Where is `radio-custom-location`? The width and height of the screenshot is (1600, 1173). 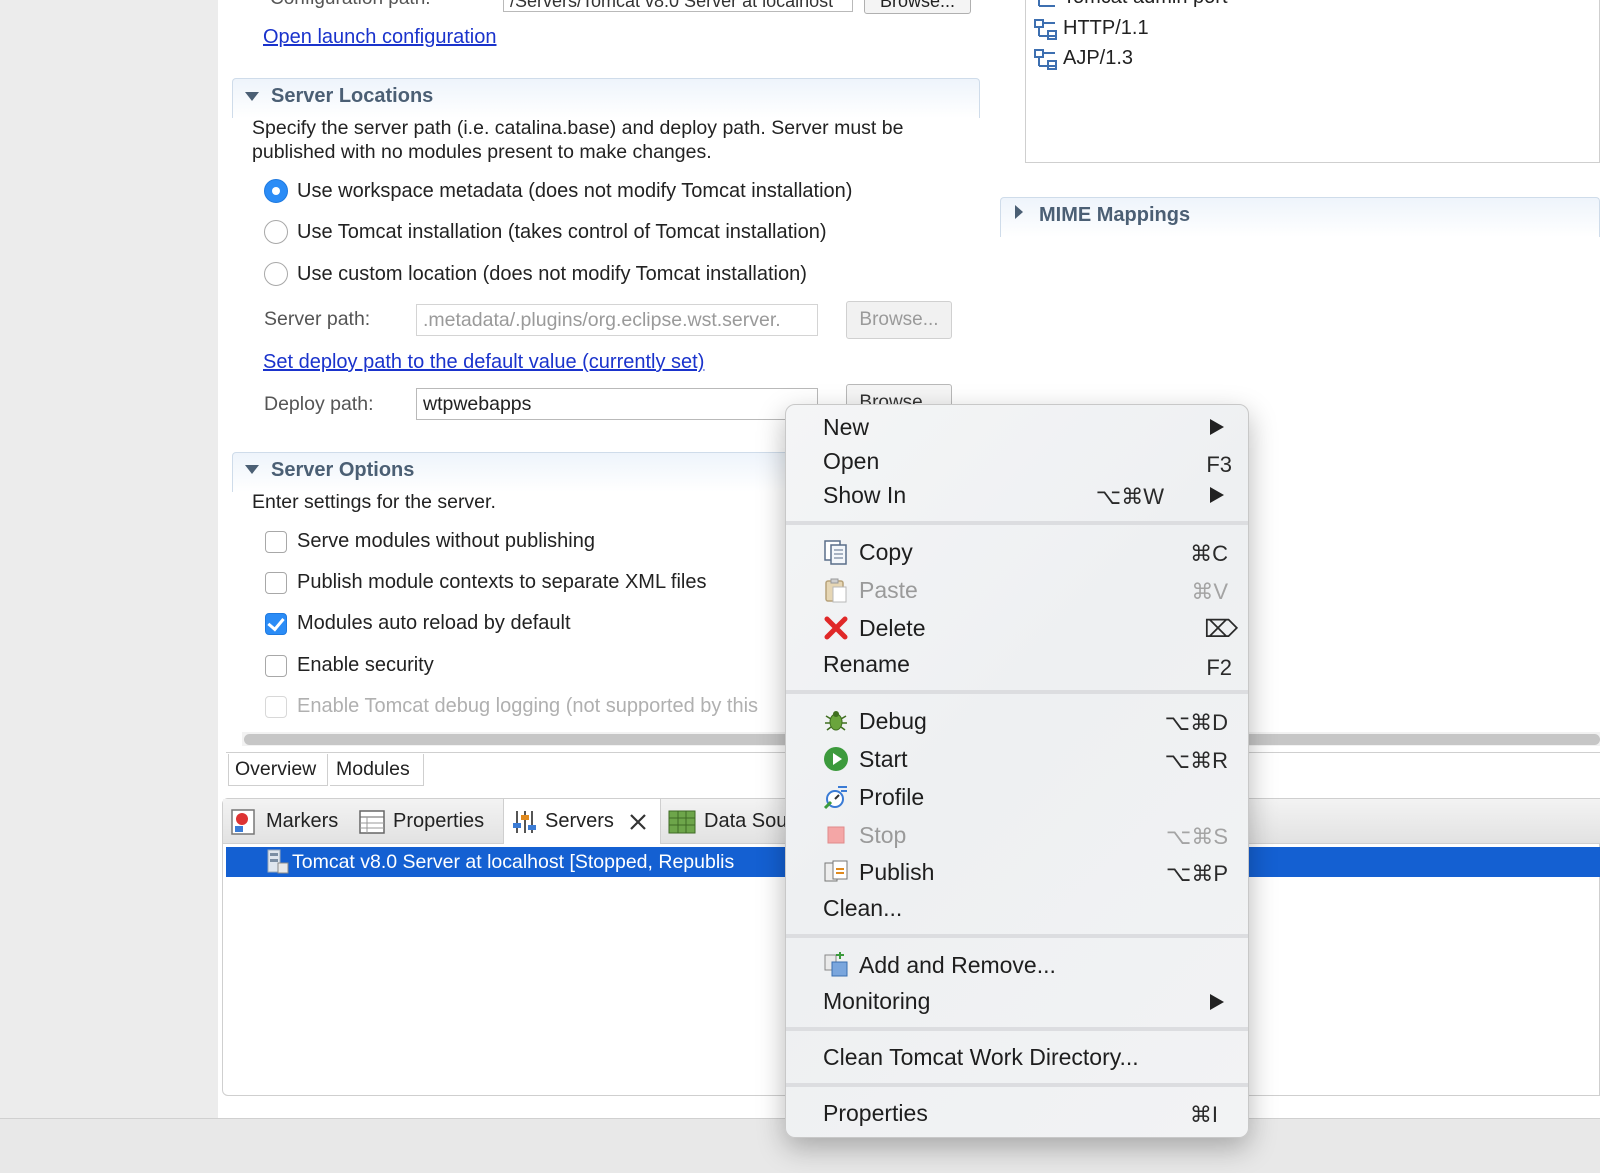
radio-custom-location is located at coordinates (276, 274).